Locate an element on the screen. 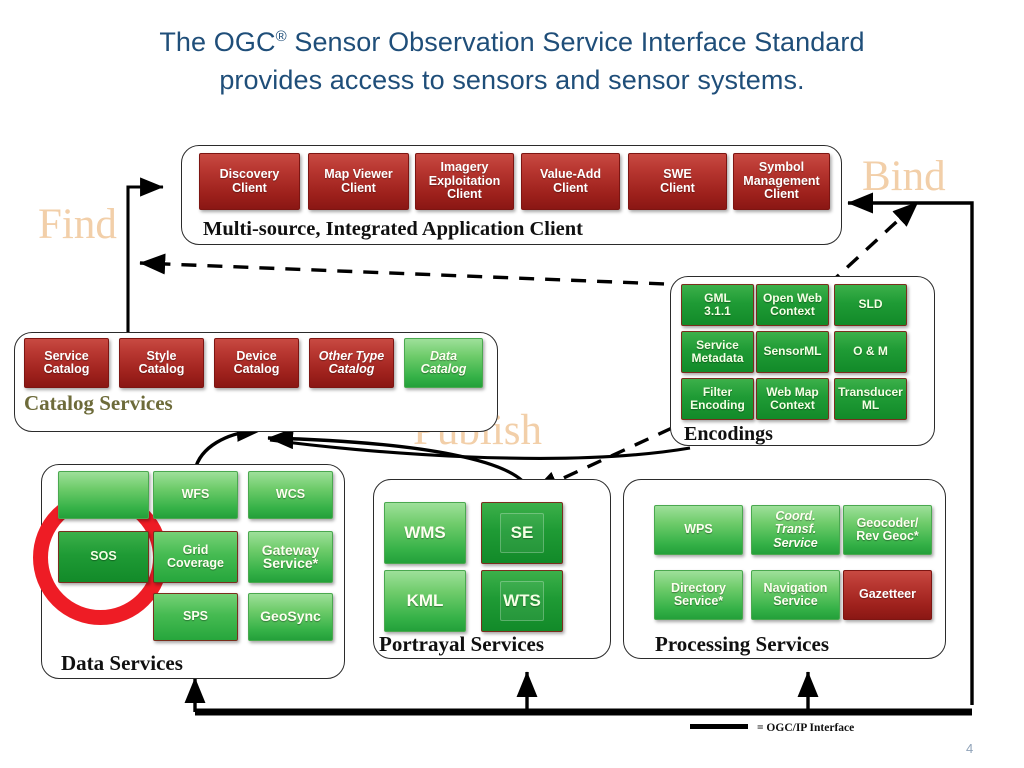  box-label: WTS is located at coordinates (522, 601).